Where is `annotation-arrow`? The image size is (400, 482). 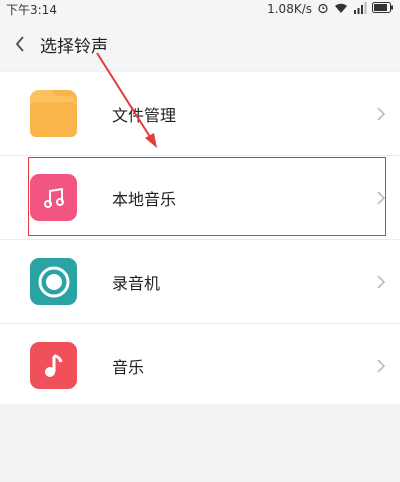 annotation-arrow is located at coordinates (126, 100).